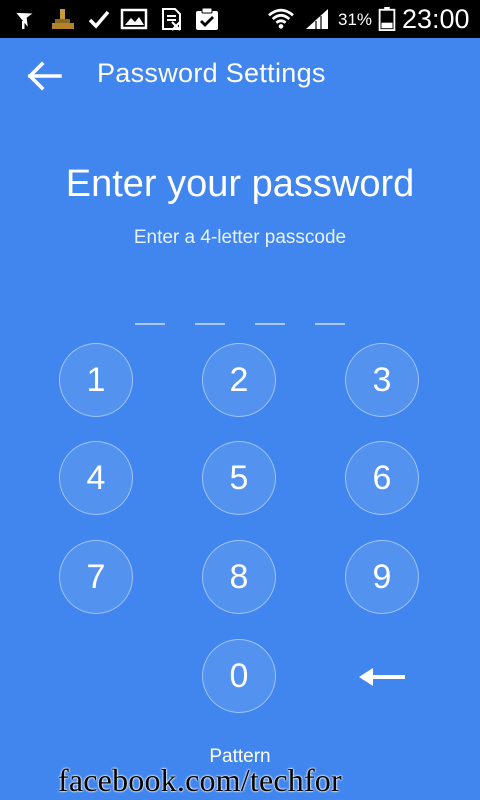  Describe the element at coordinates (240, 184) in the screenshot. I see `prompt-title: Enter your password` at that location.